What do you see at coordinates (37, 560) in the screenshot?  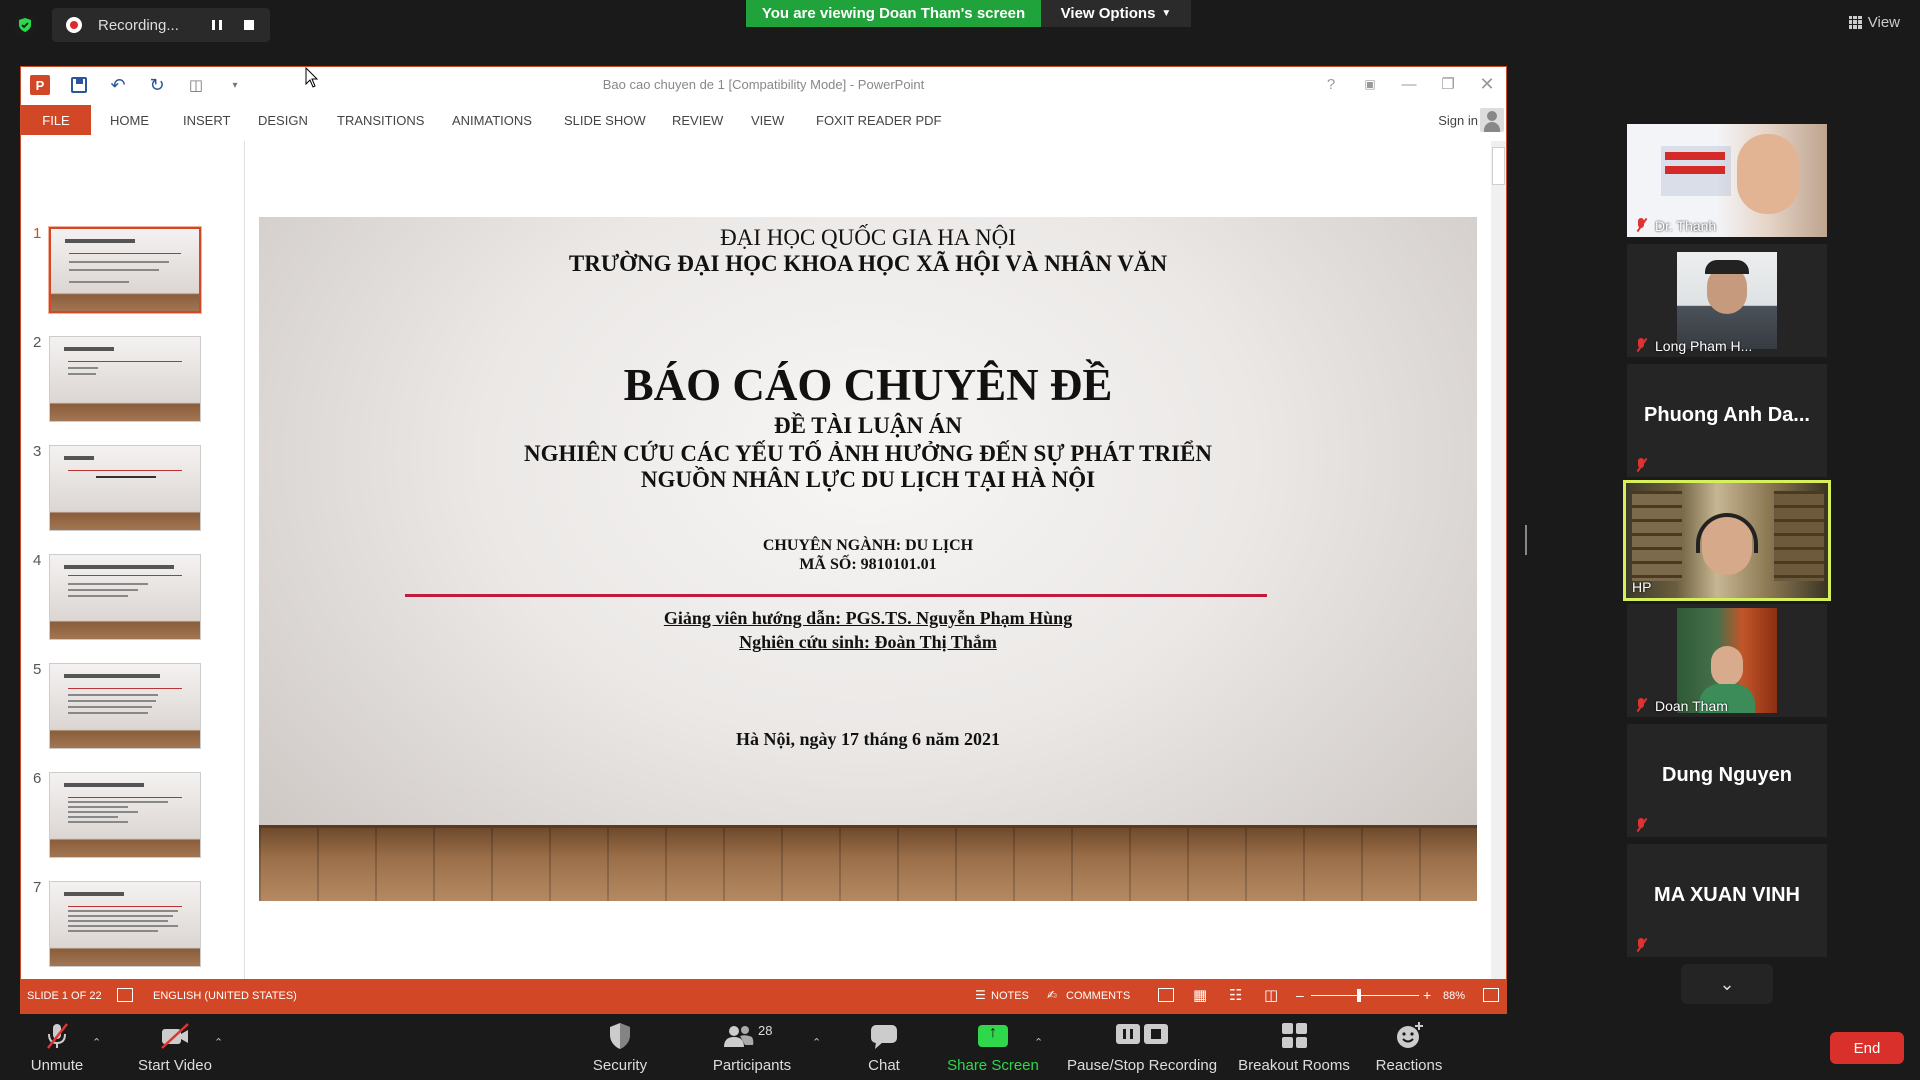 I see `thumb-number: 4` at bounding box center [37, 560].